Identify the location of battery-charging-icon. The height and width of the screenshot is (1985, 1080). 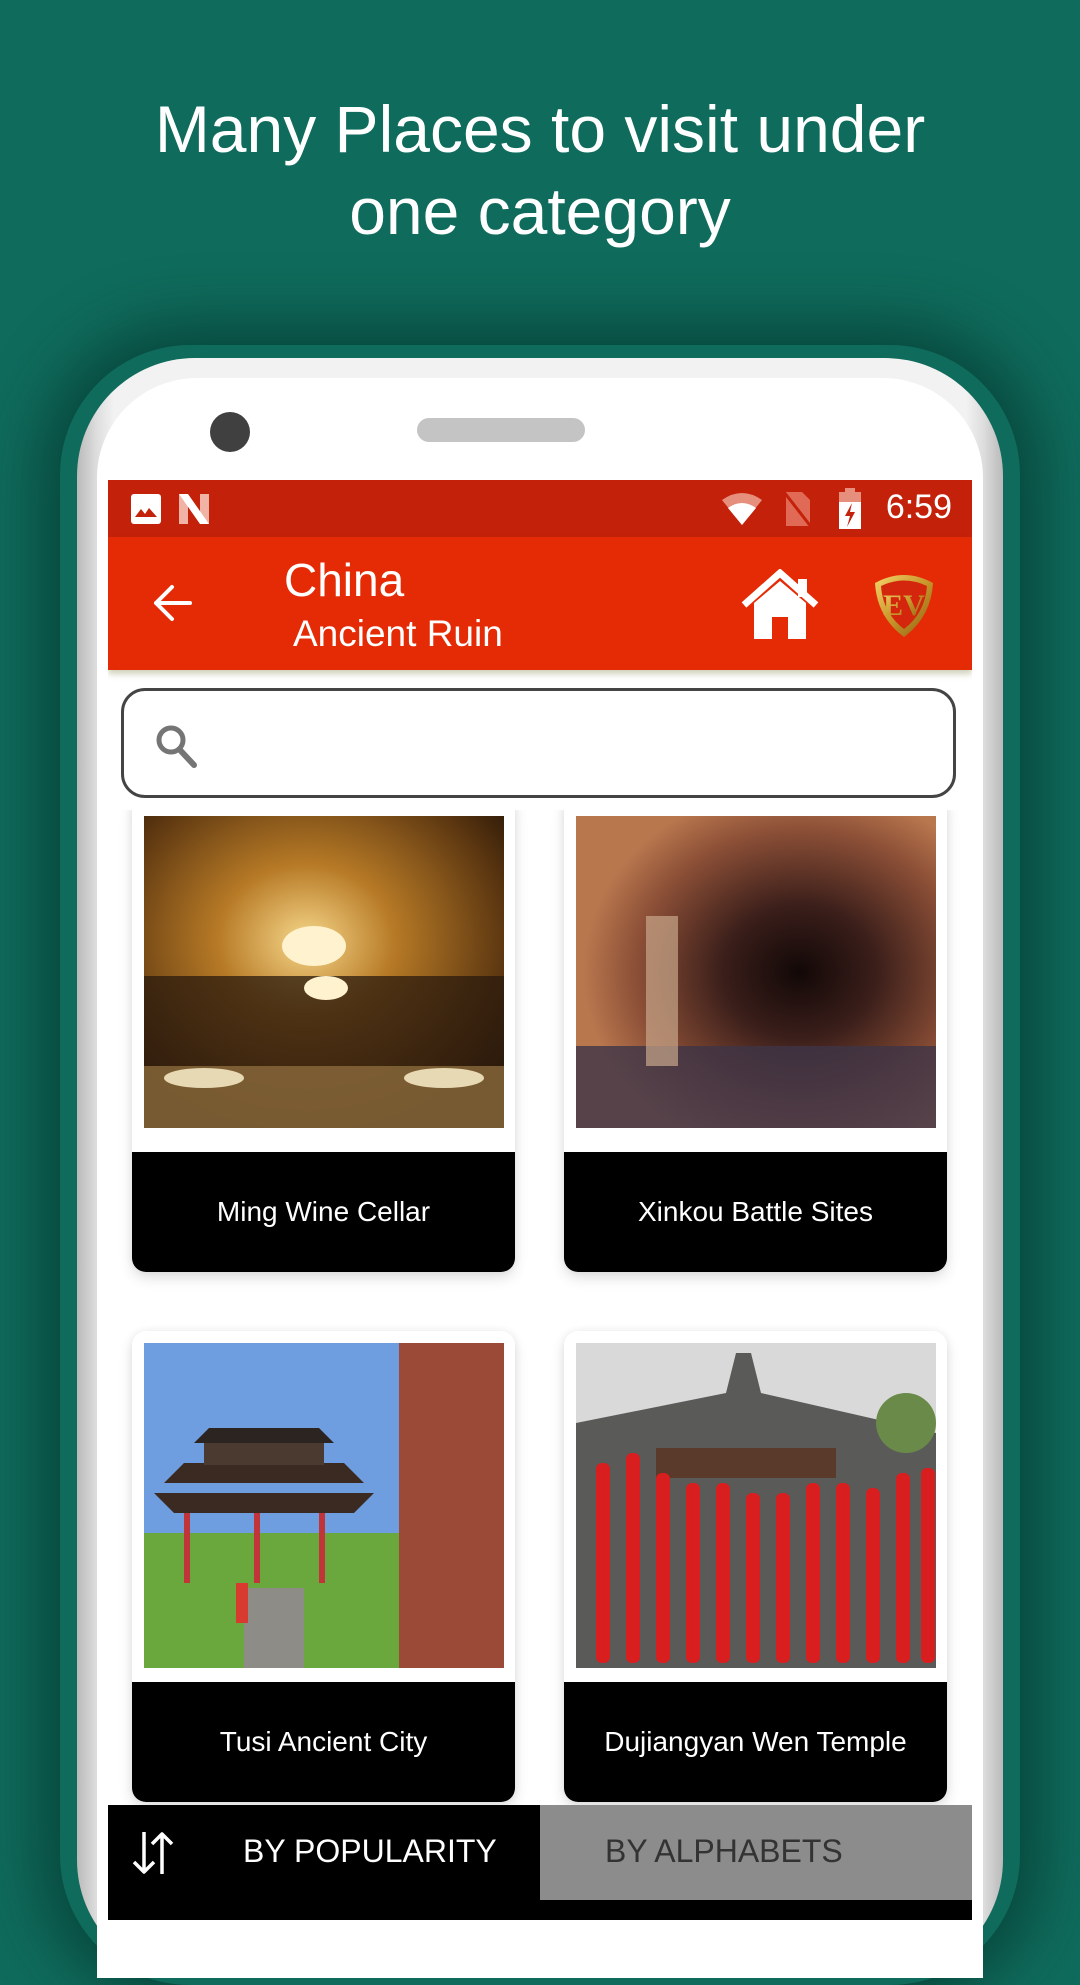
(850, 508).